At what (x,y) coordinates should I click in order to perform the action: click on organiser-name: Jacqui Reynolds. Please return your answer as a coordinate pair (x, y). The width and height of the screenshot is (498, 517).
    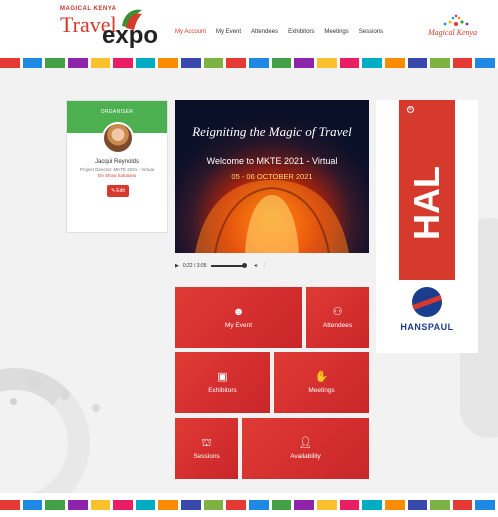
    Looking at the image, I should click on (117, 162).